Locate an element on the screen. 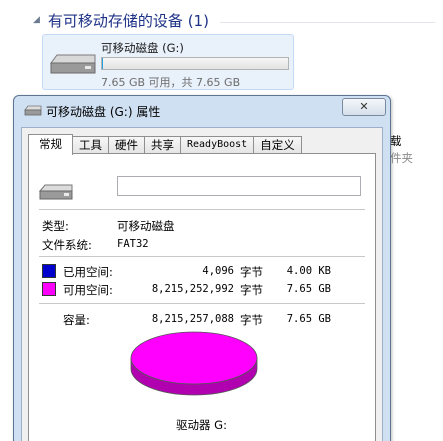  device-group-header: ◢ 有可移动存储的设备 (1) is located at coordinates (121, 20).